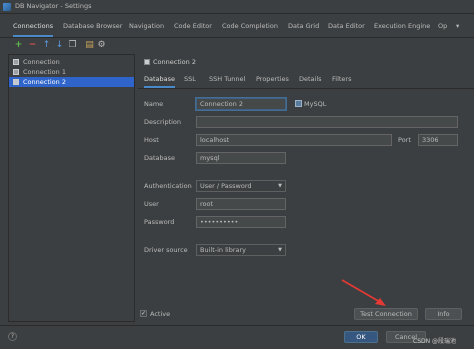 This screenshot has height=349, width=474. Describe the element at coordinates (143, 313) in the screenshot. I see `active-checkbox: ✓` at that location.